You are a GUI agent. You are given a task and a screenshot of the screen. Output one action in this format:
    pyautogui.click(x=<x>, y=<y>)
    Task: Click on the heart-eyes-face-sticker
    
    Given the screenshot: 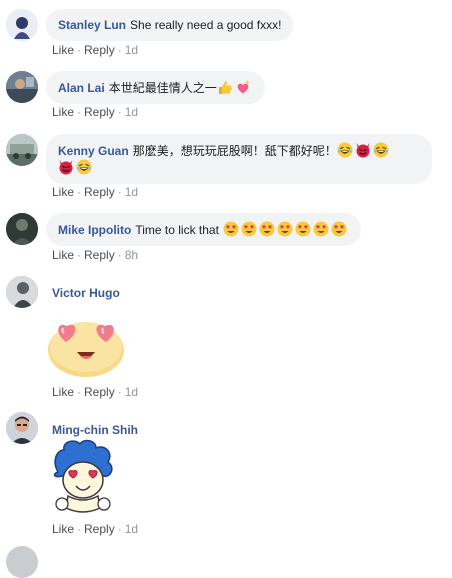 What is the action you would take?
    pyautogui.click(x=86, y=347)
    